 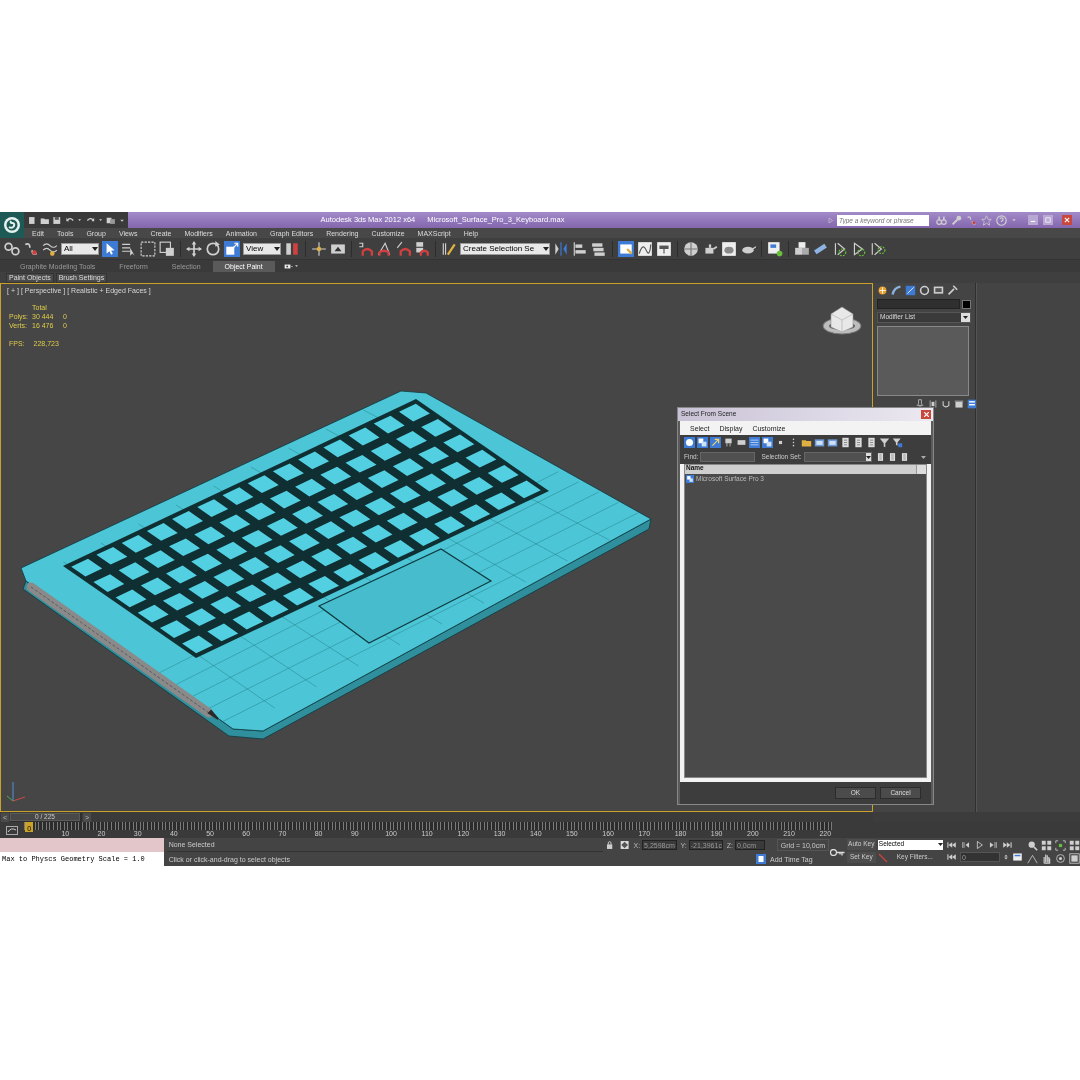 I want to click on window-crossing-icon, so click(x=167, y=248).